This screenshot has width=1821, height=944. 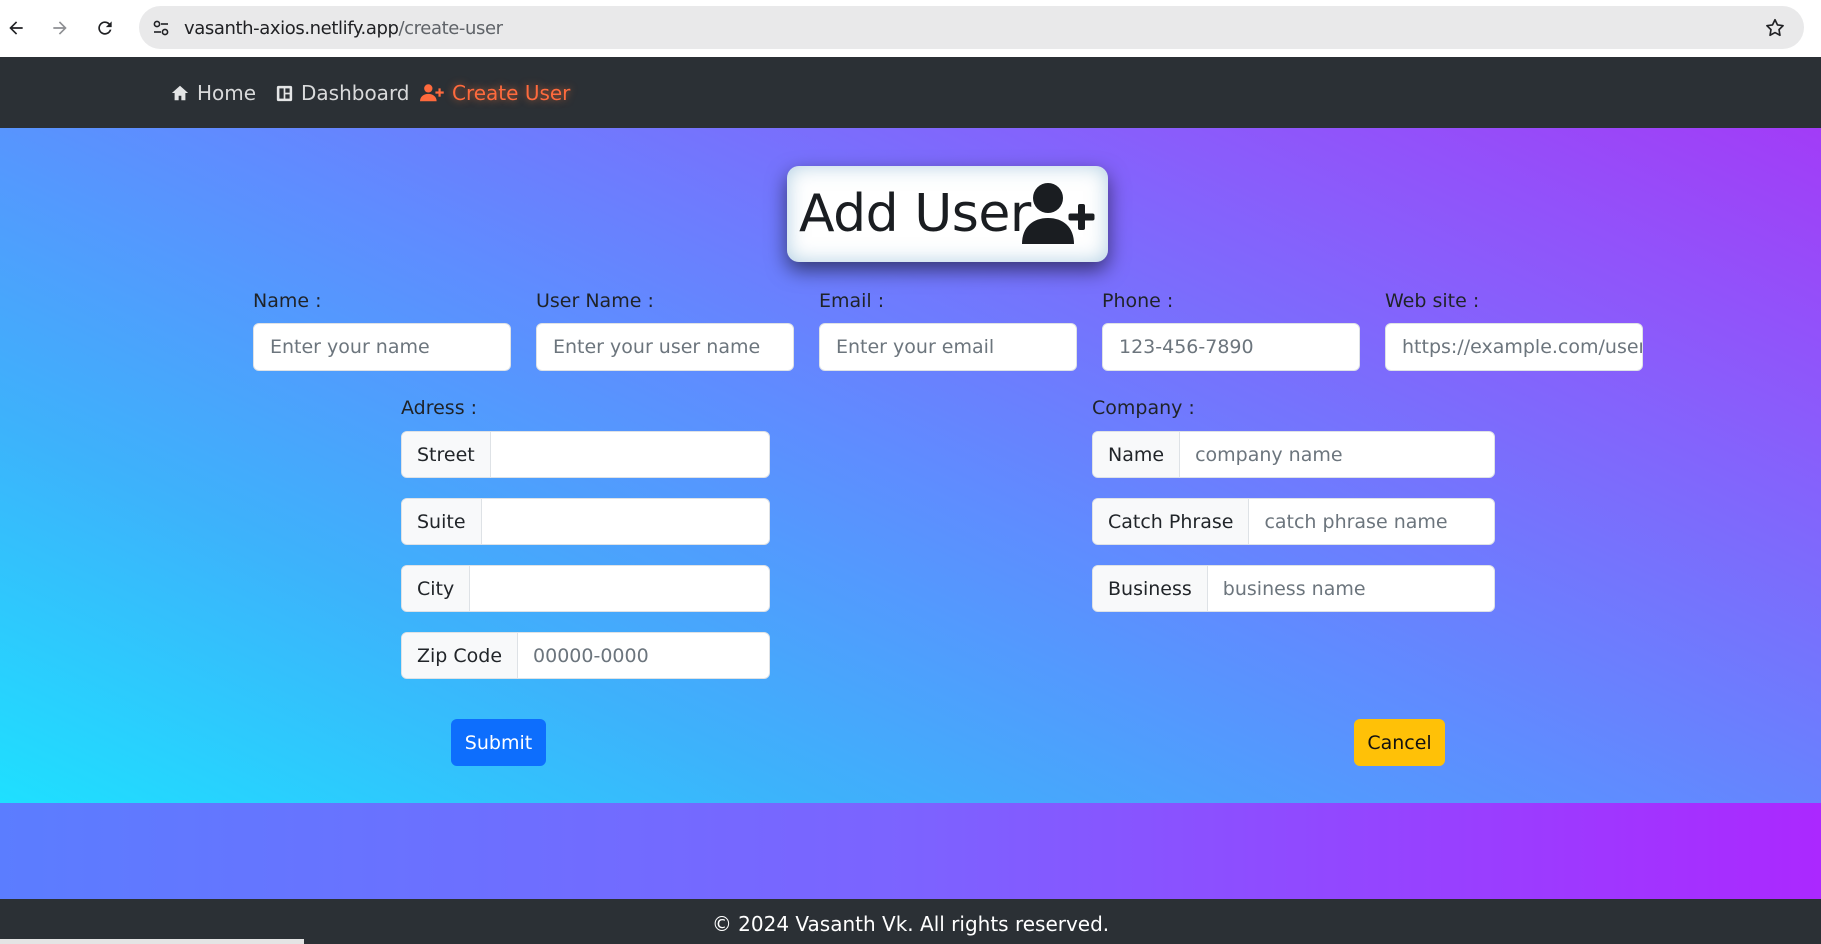 What do you see at coordinates (1150, 588) in the screenshot?
I see `business-addon: Business` at bounding box center [1150, 588].